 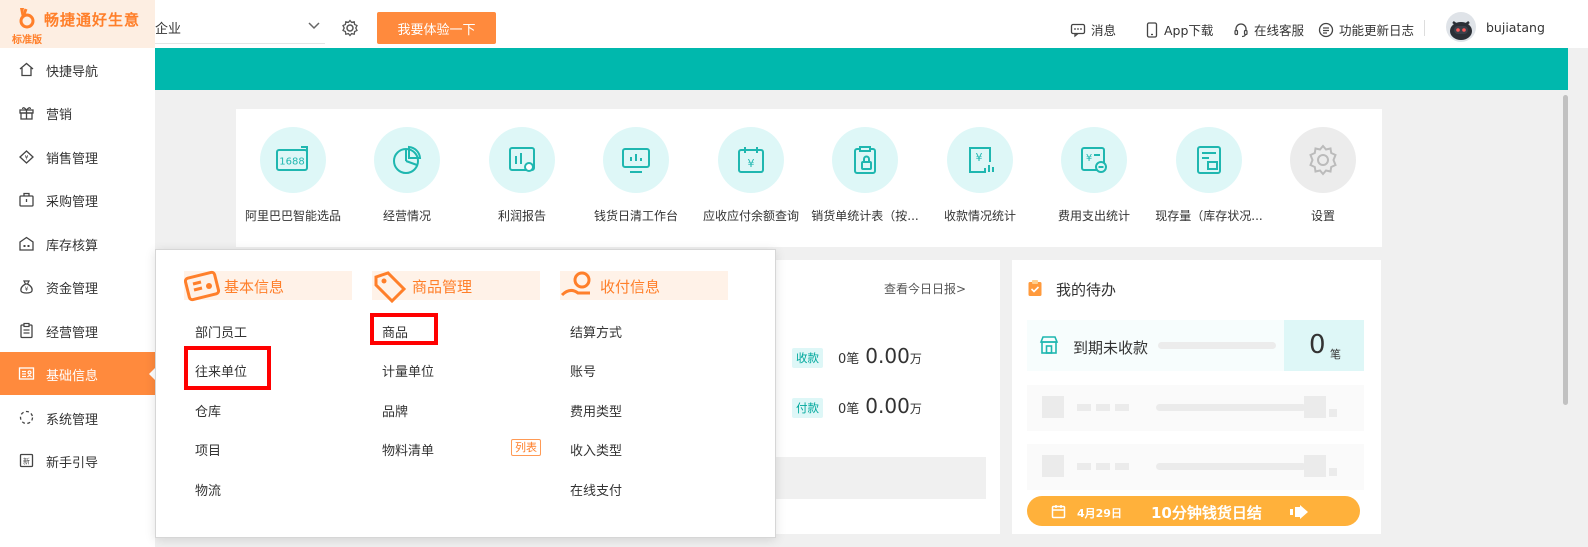 What do you see at coordinates (27, 40) in the screenshot?
I see `brand-edition: 标准版` at bounding box center [27, 40].